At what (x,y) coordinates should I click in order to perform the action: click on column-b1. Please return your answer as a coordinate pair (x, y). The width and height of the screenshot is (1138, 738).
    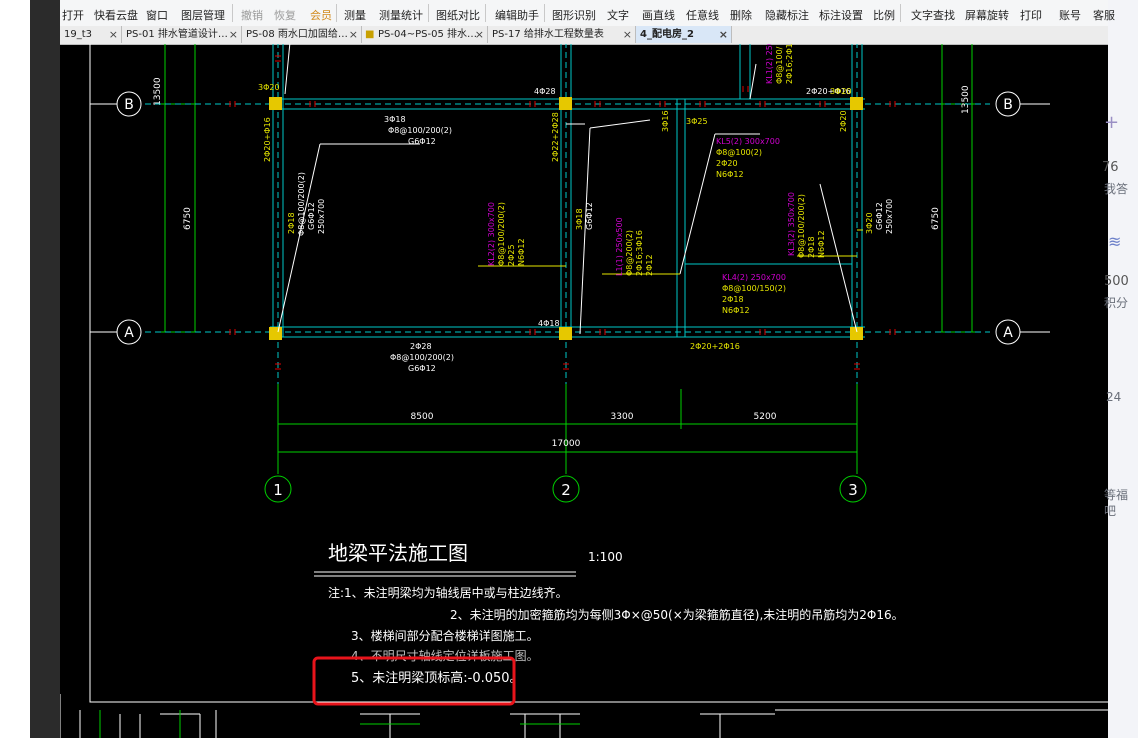
    Looking at the image, I should click on (275, 103).